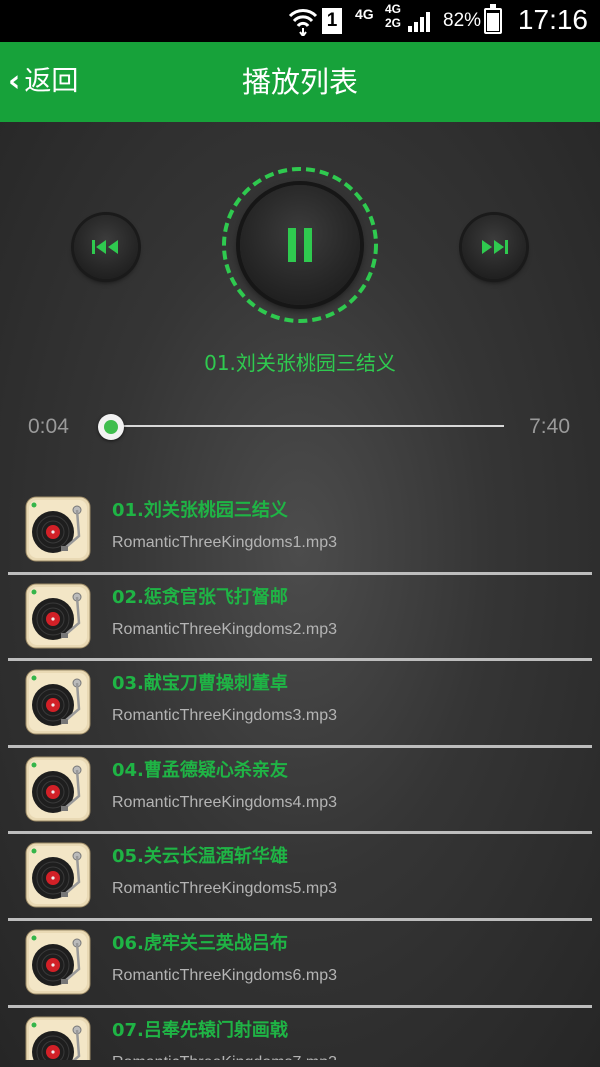 This screenshot has height=1067, width=600. Describe the element at coordinates (493, 19) in the screenshot. I see `battery-icon` at that location.